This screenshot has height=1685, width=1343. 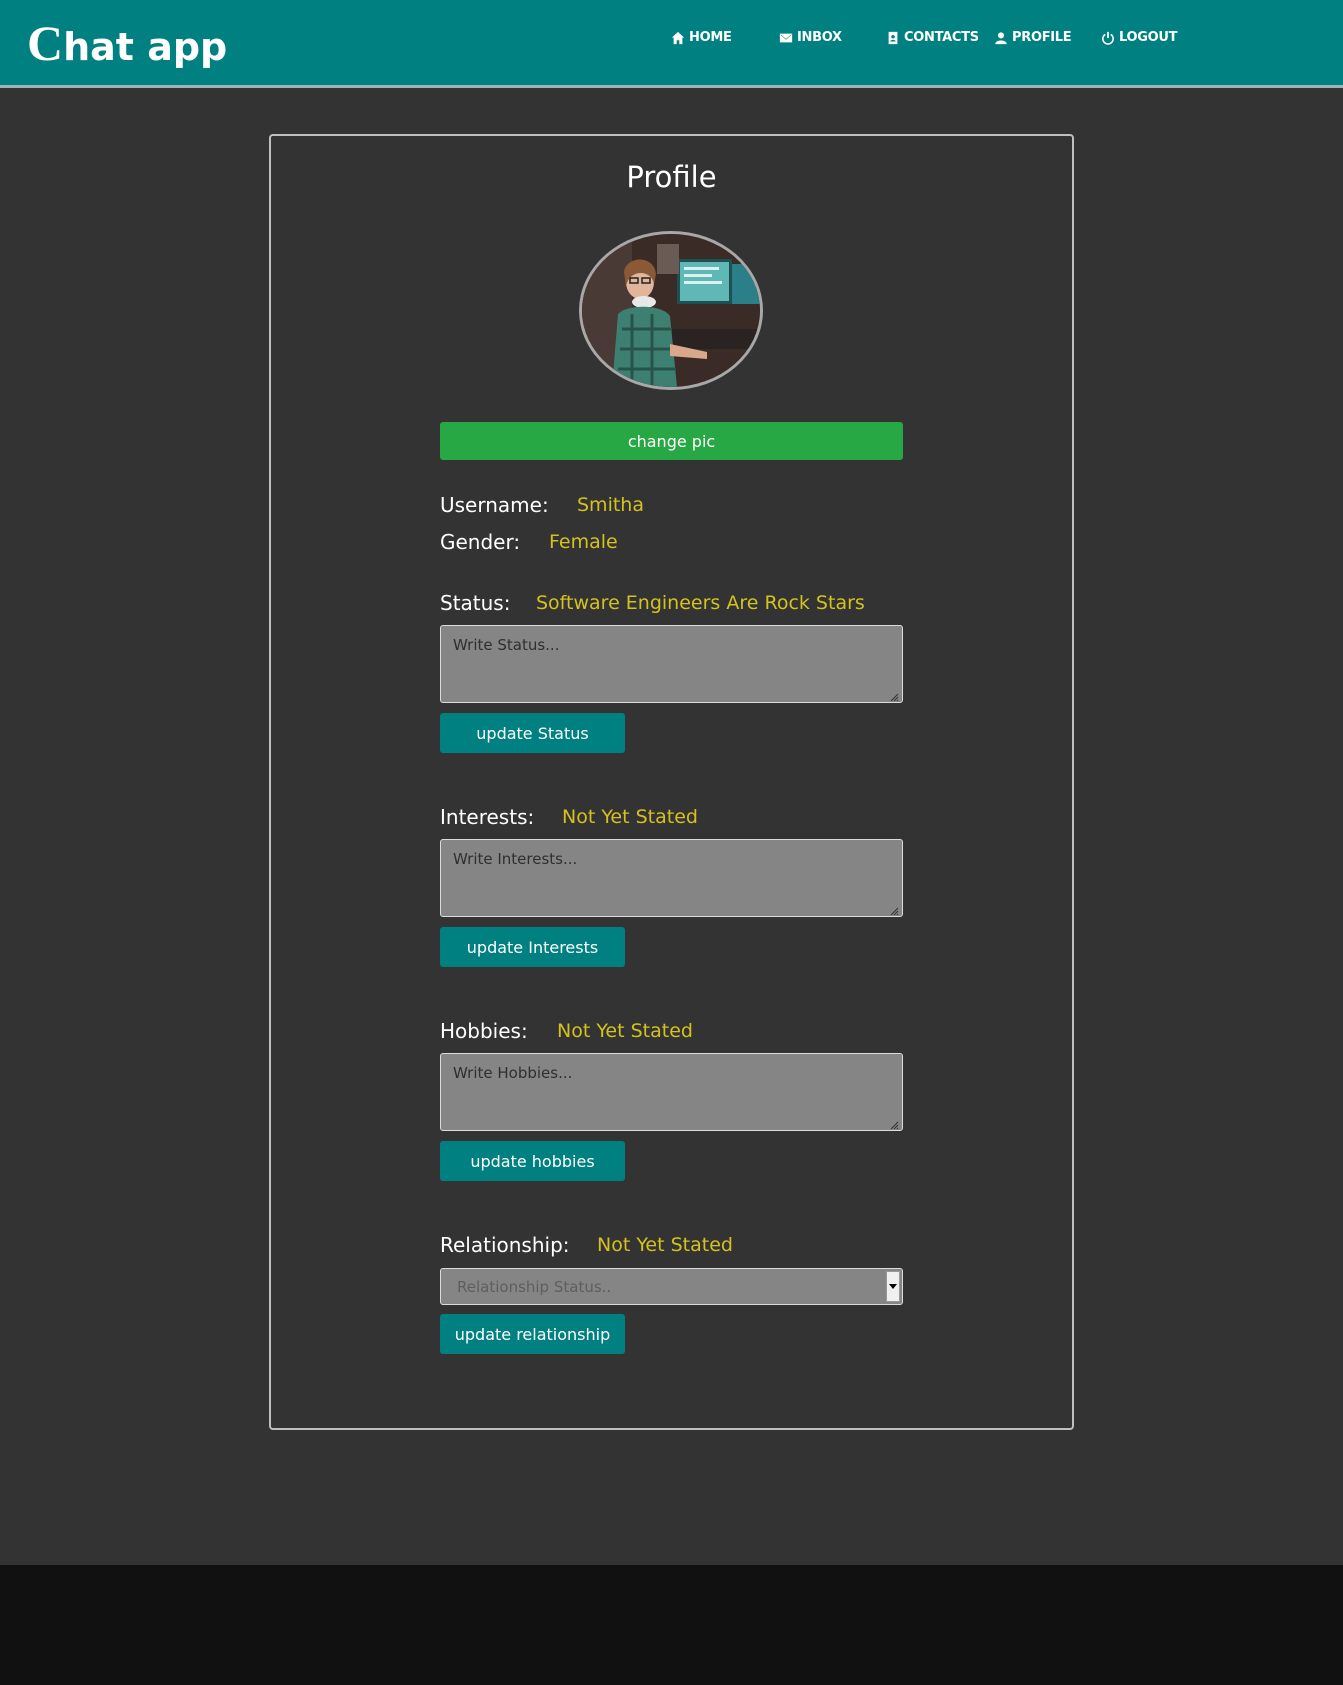 What do you see at coordinates (630, 817) in the screenshot?
I see `interests-value: Not Yet Stated` at bounding box center [630, 817].